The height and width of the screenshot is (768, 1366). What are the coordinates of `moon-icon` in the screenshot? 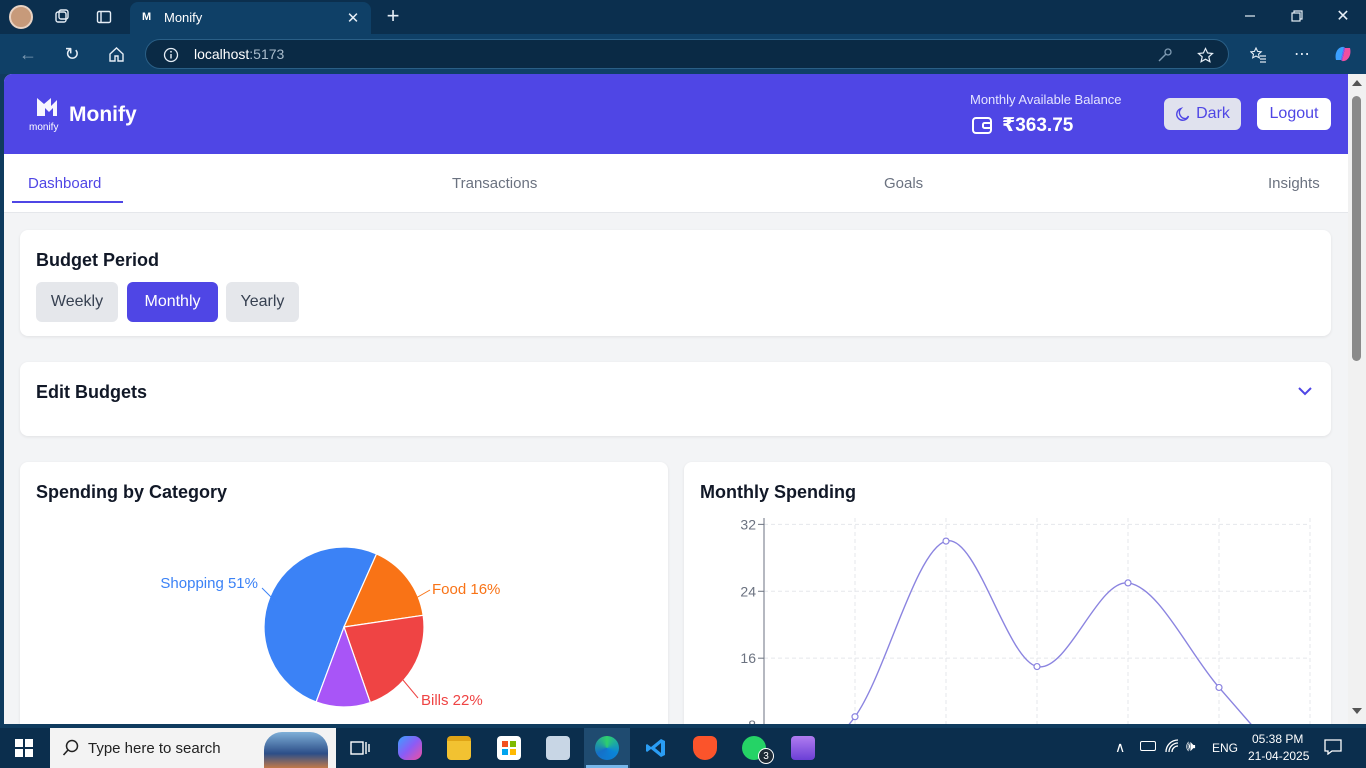 It's located at (1182, 114).